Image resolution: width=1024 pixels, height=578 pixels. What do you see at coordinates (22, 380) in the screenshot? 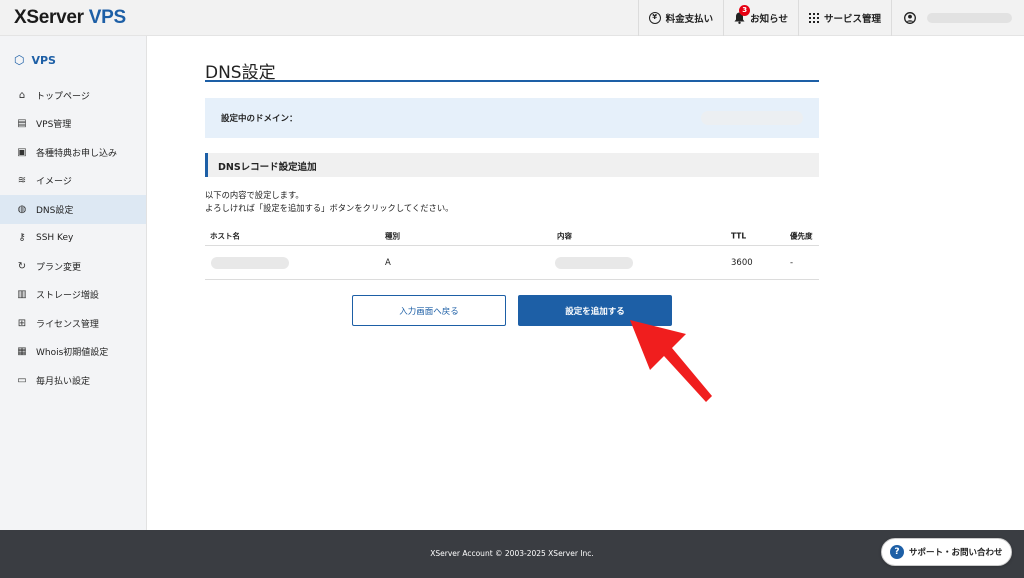
I see `card-icon: ▭` at bounding box center [22, 380].